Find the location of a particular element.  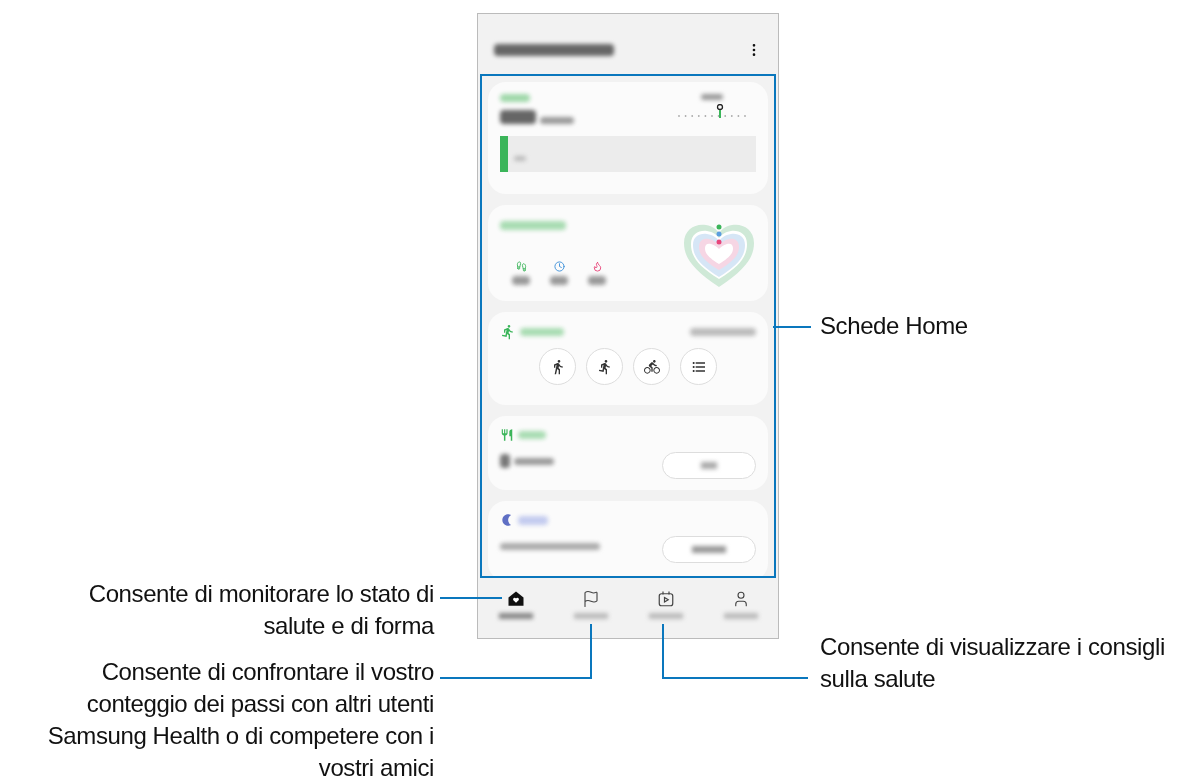

calendar-play-icon is located at coordinates (665, 599).